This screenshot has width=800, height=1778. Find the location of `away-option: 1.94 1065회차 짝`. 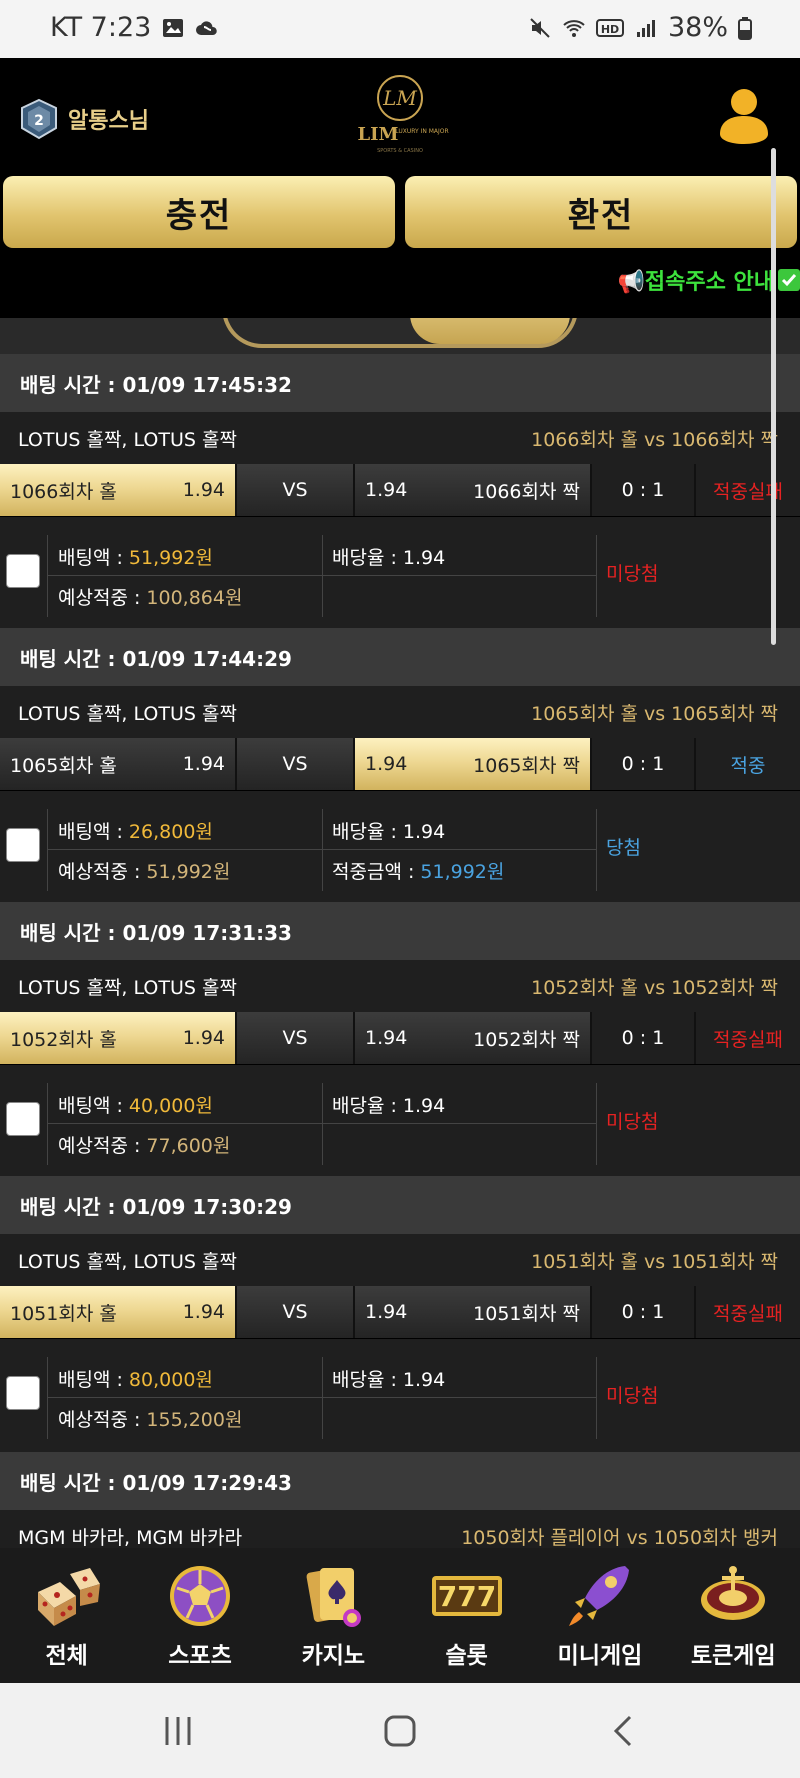

away-option: 1.94 1065회차 짝 is located at coordinates (473, 764).